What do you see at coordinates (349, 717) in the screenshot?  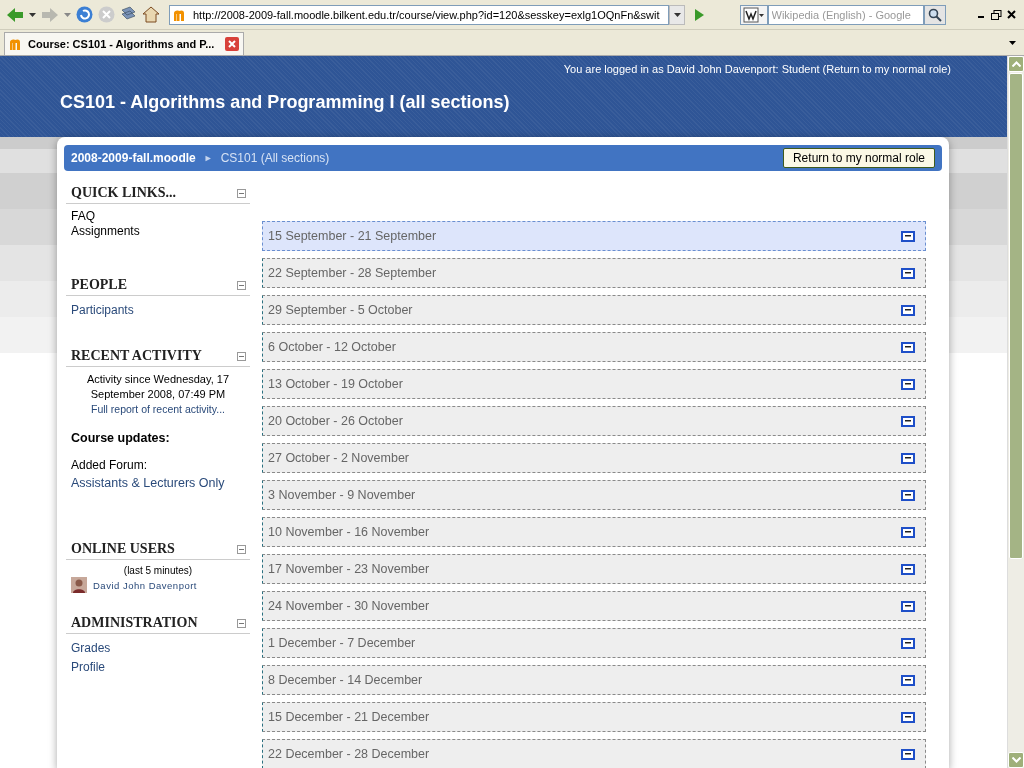 I see `week-title: 15 December - 21 December` at bounding box center [349, 717].